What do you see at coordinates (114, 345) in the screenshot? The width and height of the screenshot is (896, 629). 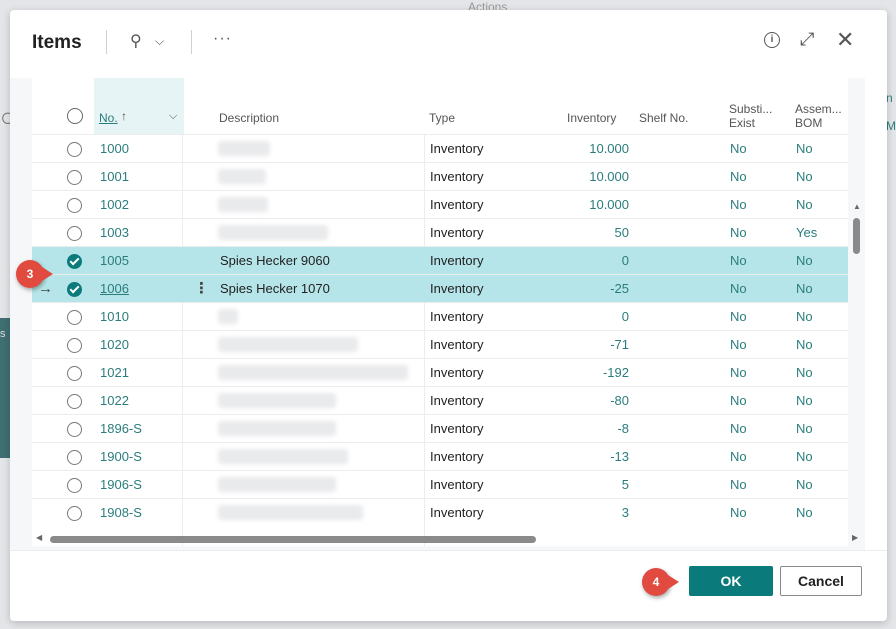 I see `item-number-link: 1020` at bounding box center [114, 345].